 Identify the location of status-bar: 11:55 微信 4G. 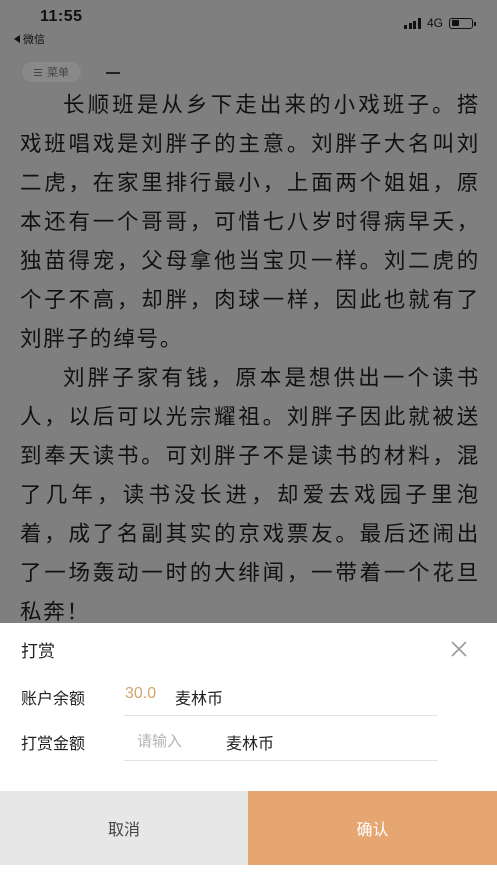
(248, 26).